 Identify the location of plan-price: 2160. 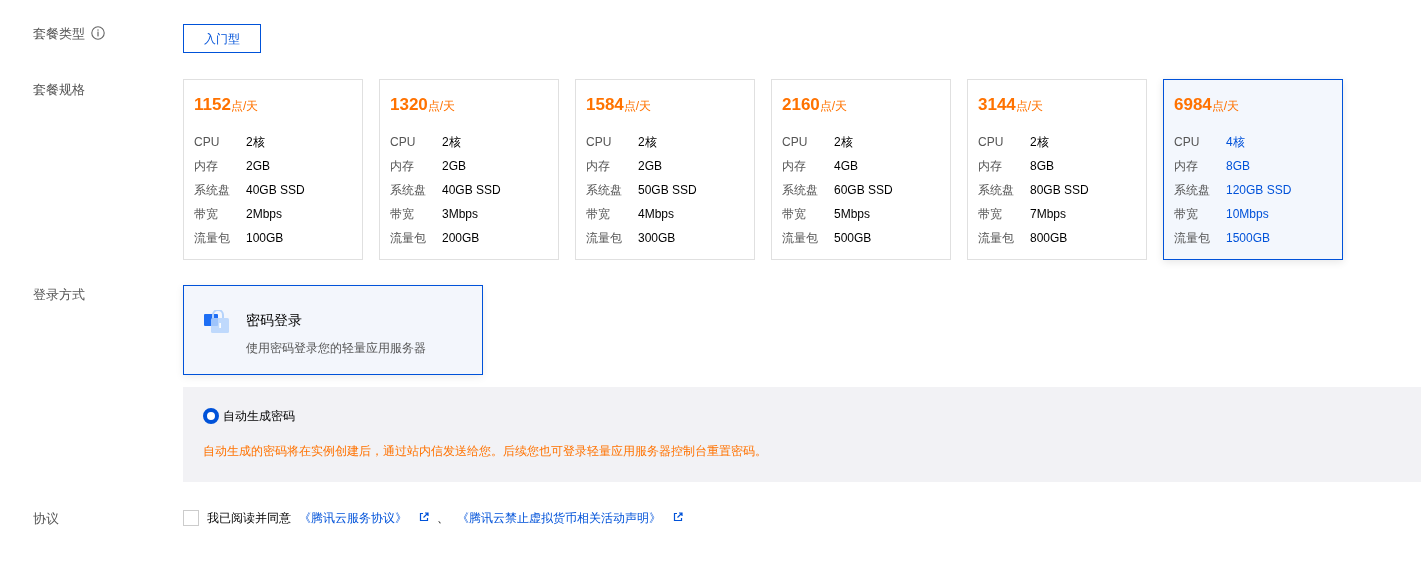
(801, 104).